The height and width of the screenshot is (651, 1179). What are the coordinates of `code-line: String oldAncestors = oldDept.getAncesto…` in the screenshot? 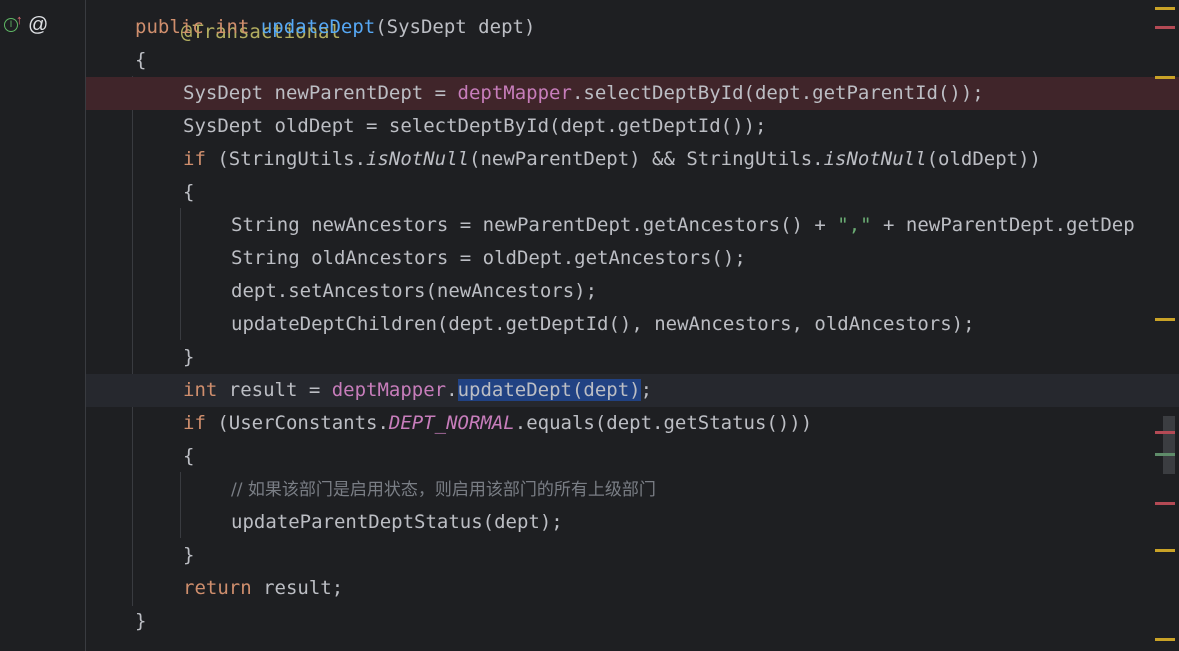 It's located at (488, 258).